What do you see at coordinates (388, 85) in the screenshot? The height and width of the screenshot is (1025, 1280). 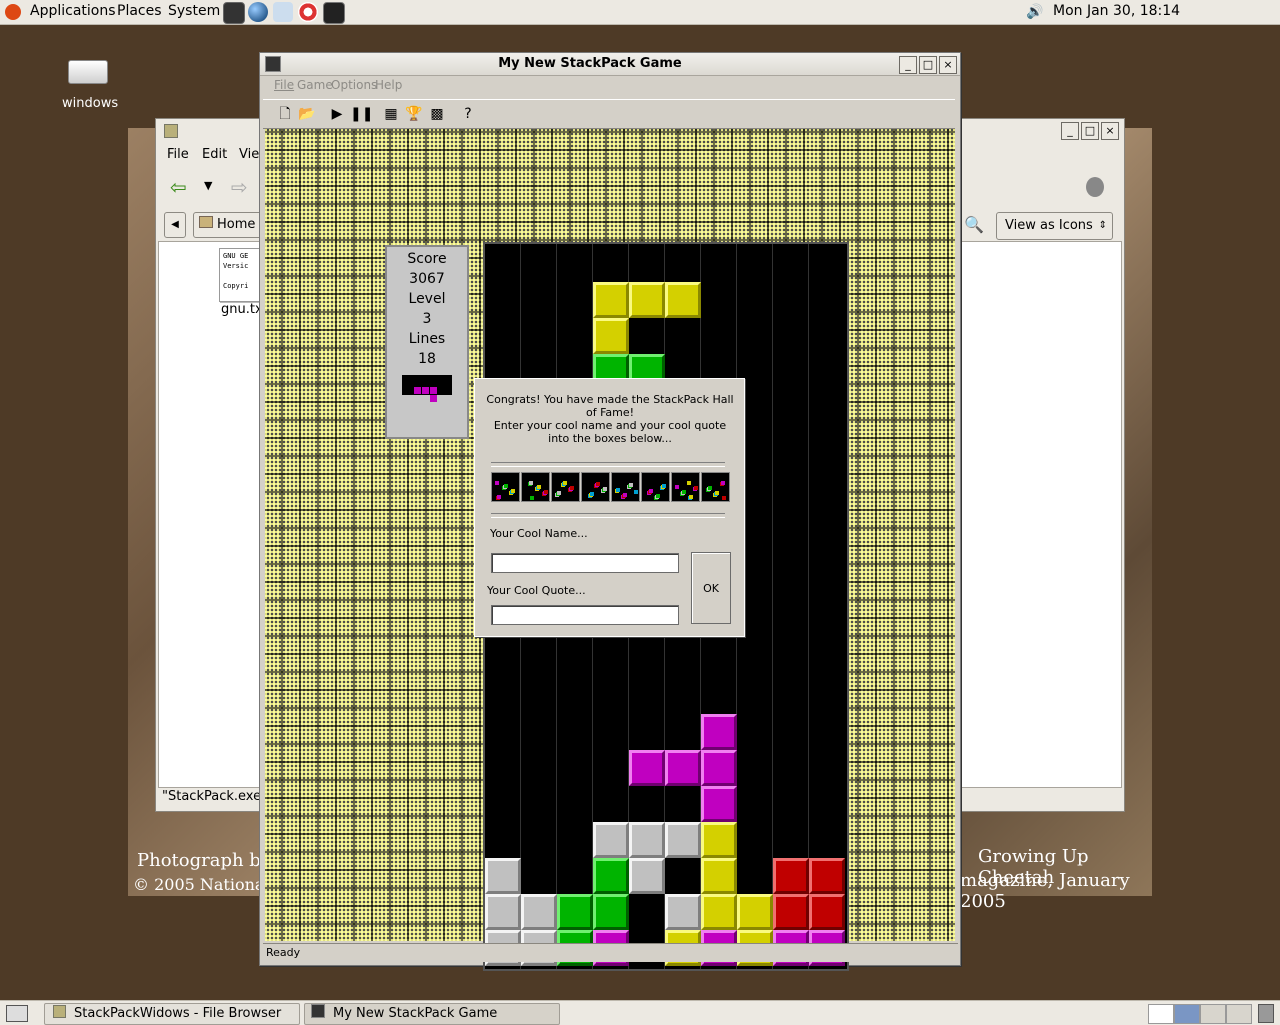 I see `game-menu-help: Help` at bounding box center [388, 85].